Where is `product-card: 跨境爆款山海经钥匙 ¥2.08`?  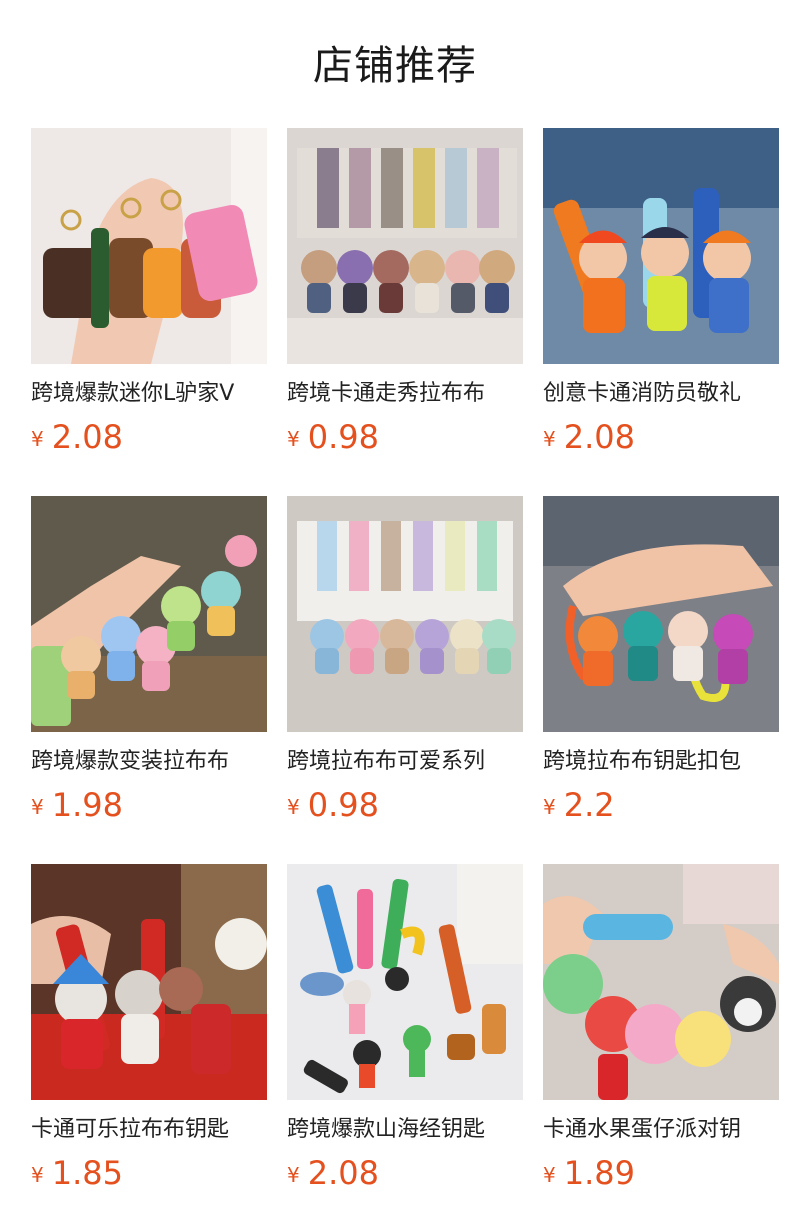 product-card: 跨境爆款山海经钥匙 ¥2.08 is located at coordinates (405, 1034).